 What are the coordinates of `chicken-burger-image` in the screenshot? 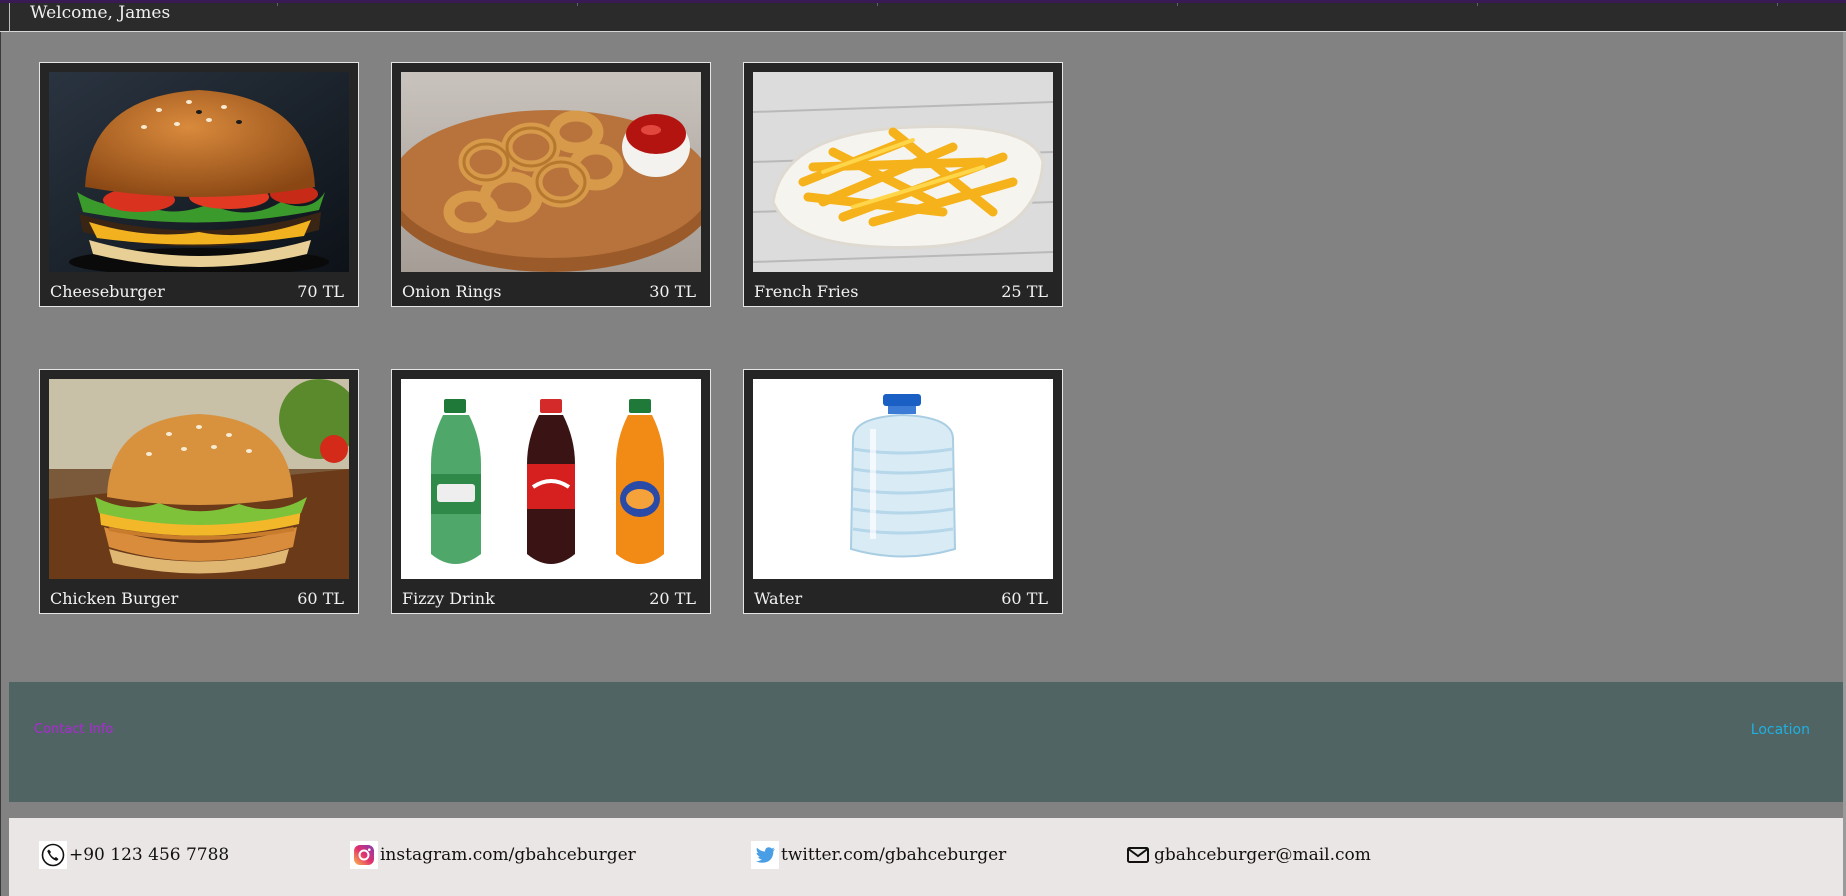 It's located at (199, 479).